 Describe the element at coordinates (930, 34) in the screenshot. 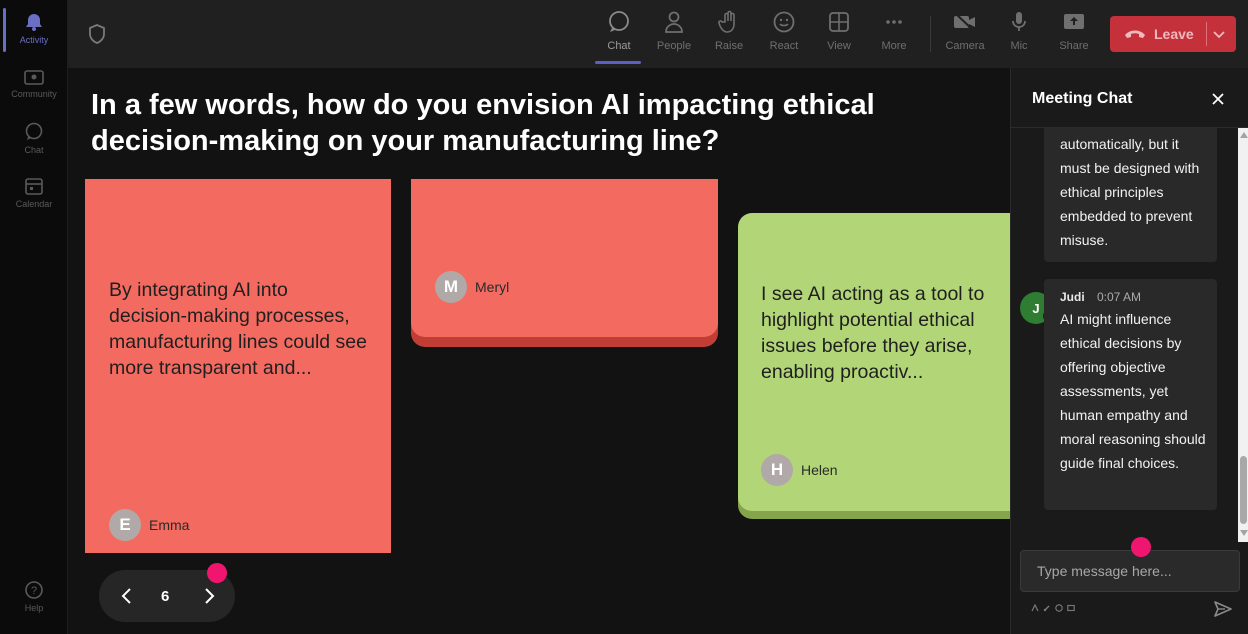

I see `toolbar-divider` at that location.